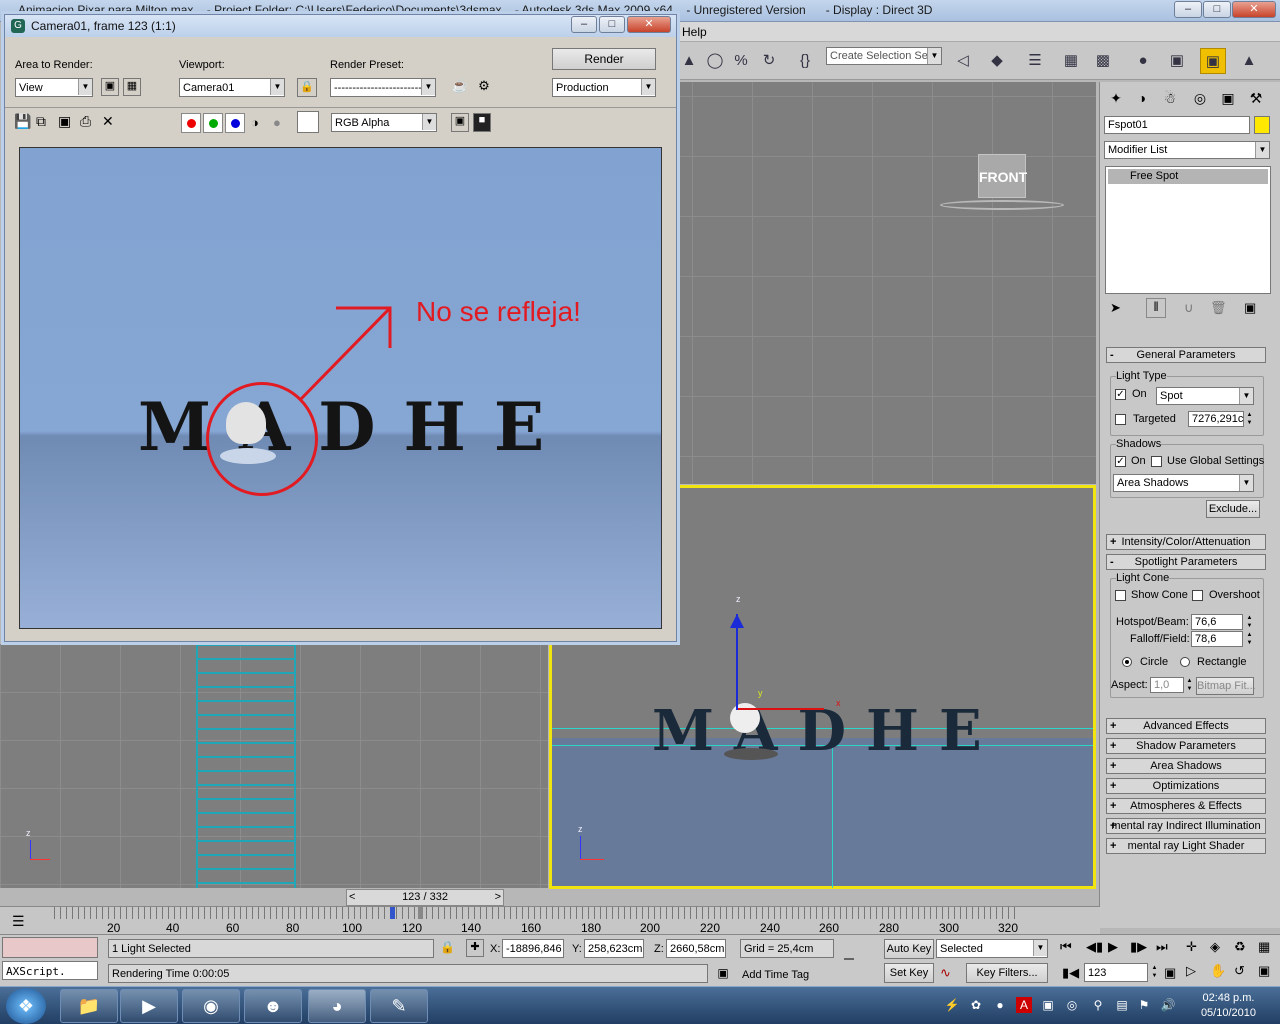 The height and width of the screenshot is (1024, 1280). I want to click on modifier-list-dropdown: Modifier List ▼, so click(1187, 150).